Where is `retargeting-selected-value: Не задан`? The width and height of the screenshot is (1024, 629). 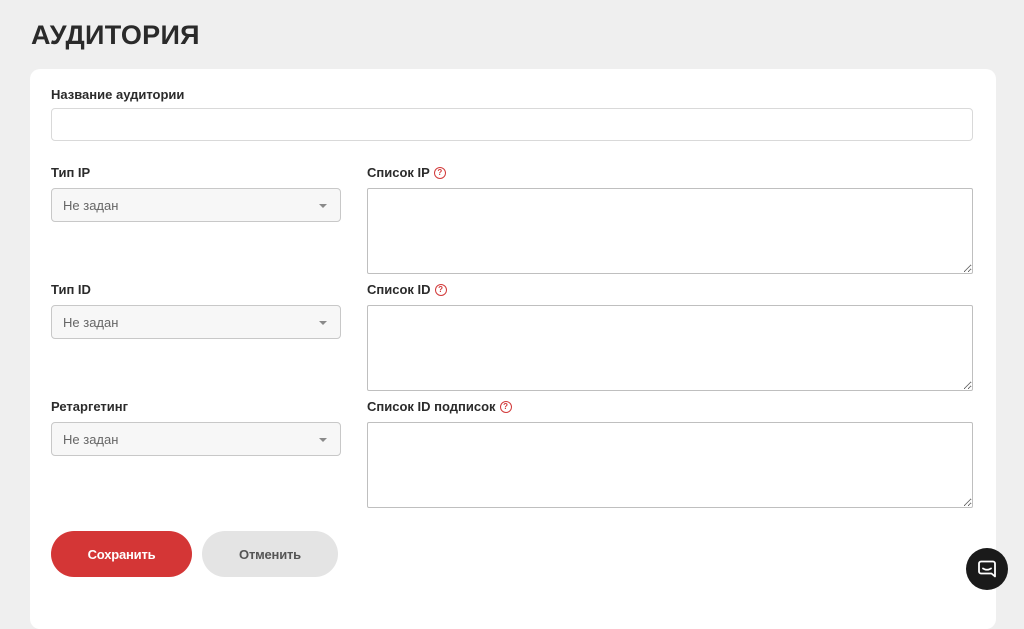 retargeting-selected-value: Не задан is located at coordinates (91, 439).